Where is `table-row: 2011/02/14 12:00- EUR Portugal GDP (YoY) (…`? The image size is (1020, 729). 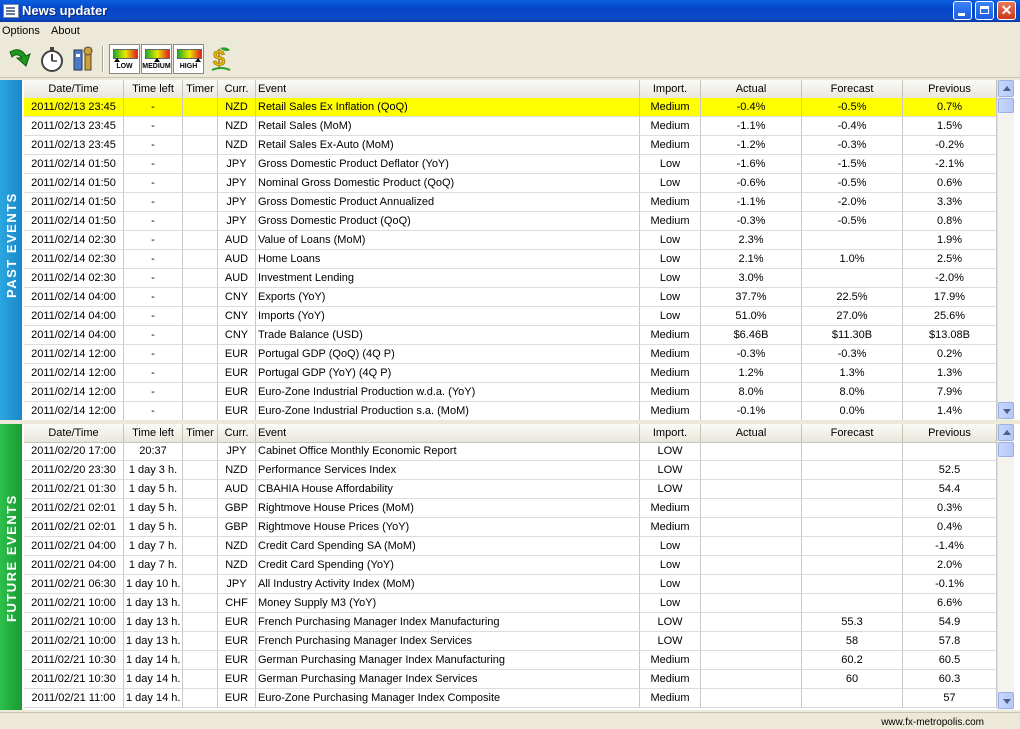
table-row: 2011/02/14 12:00- EUR Portugal GDP (YoY) (… is located at coordinates (510, 373).